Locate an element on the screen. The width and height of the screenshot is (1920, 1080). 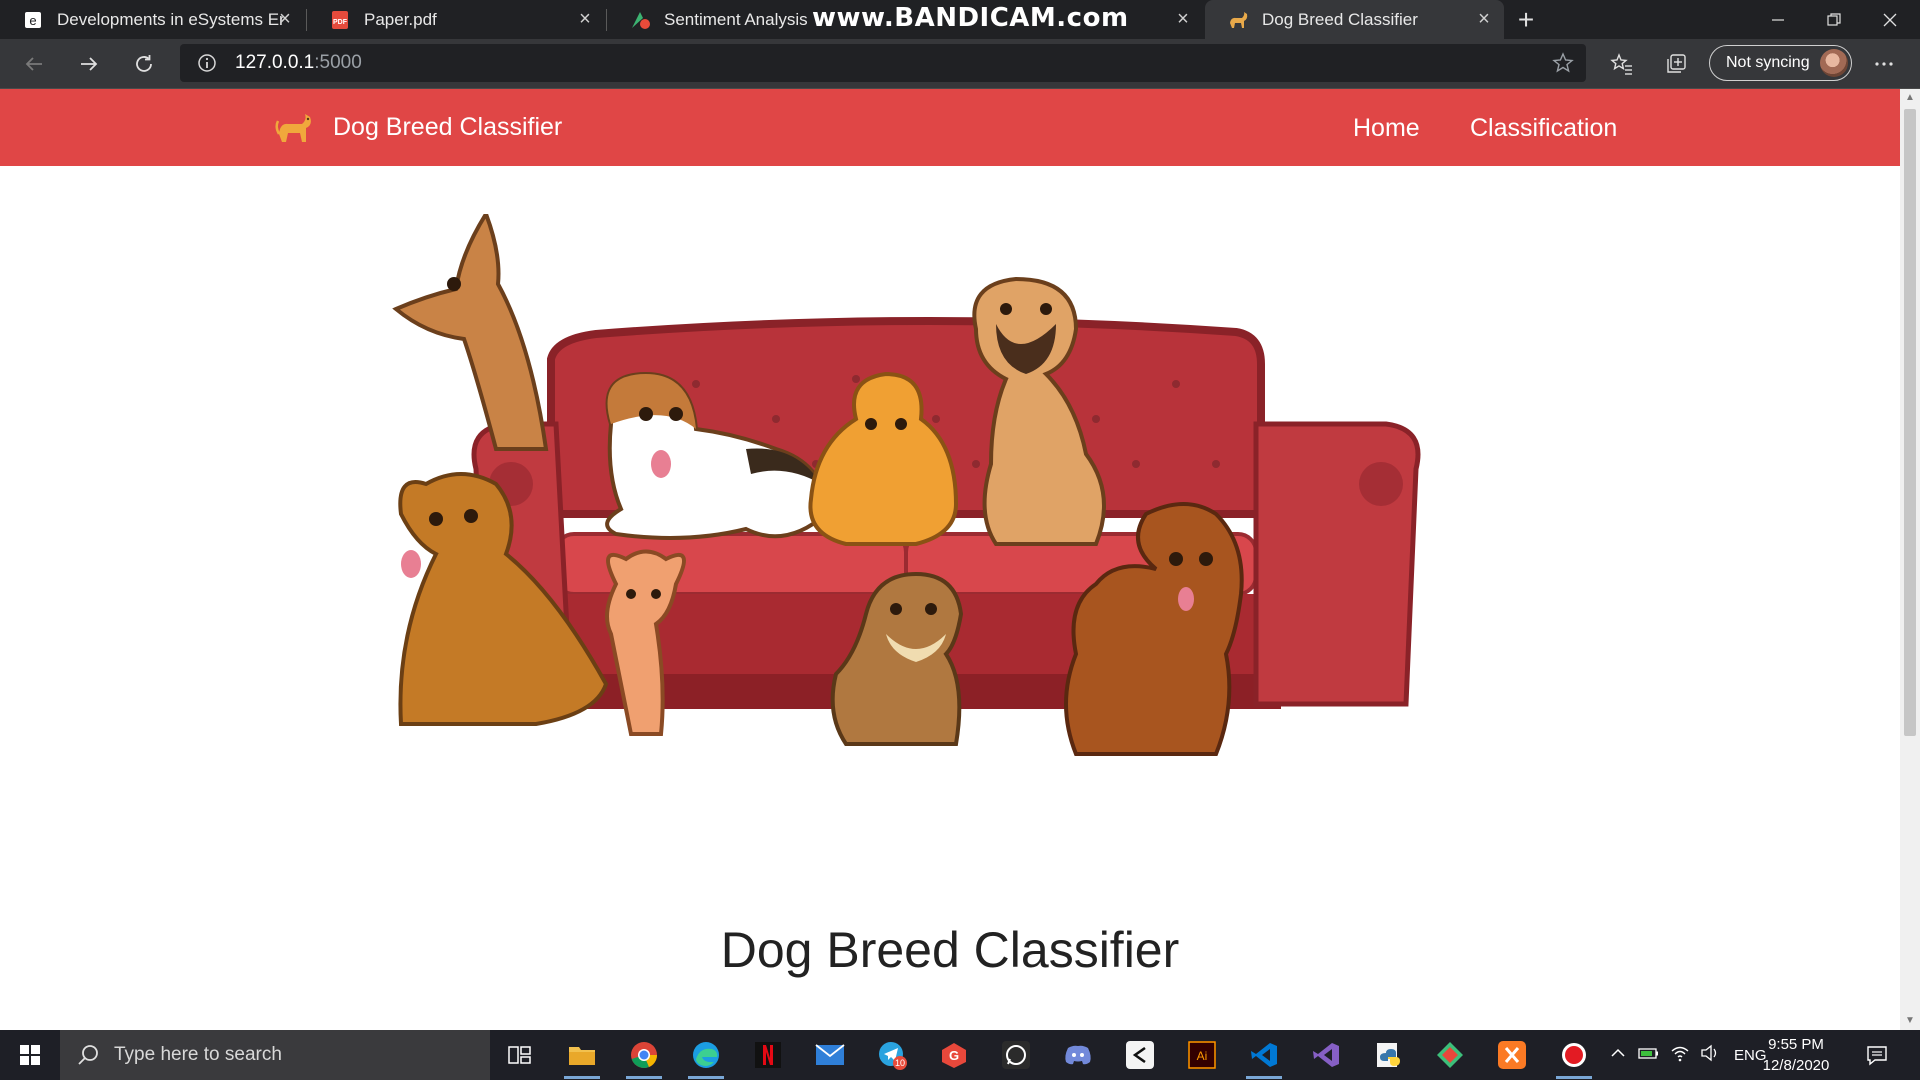
collections-icon is located at coordinates (1676, 64).